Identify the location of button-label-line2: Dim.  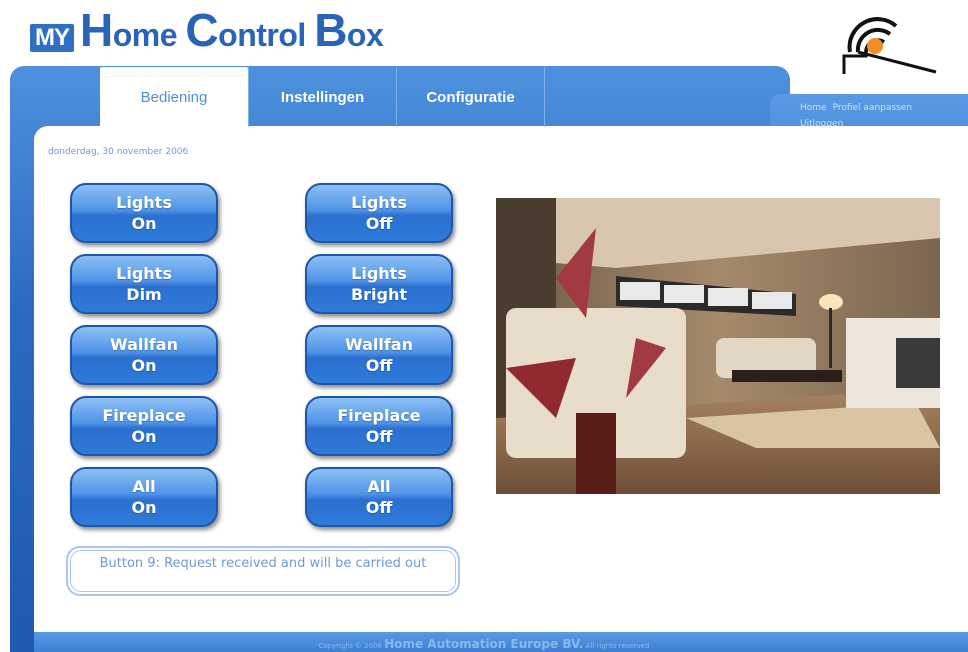
(144, 294).